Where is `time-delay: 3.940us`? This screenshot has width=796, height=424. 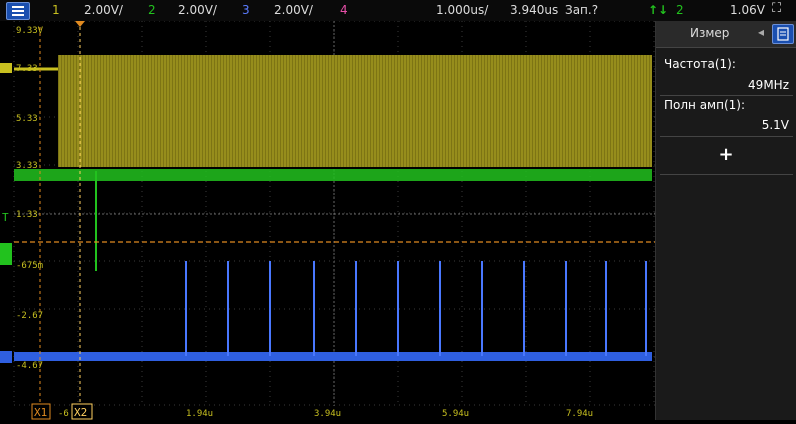 time-delay: 3.940us is located at coordinates (534, 10).